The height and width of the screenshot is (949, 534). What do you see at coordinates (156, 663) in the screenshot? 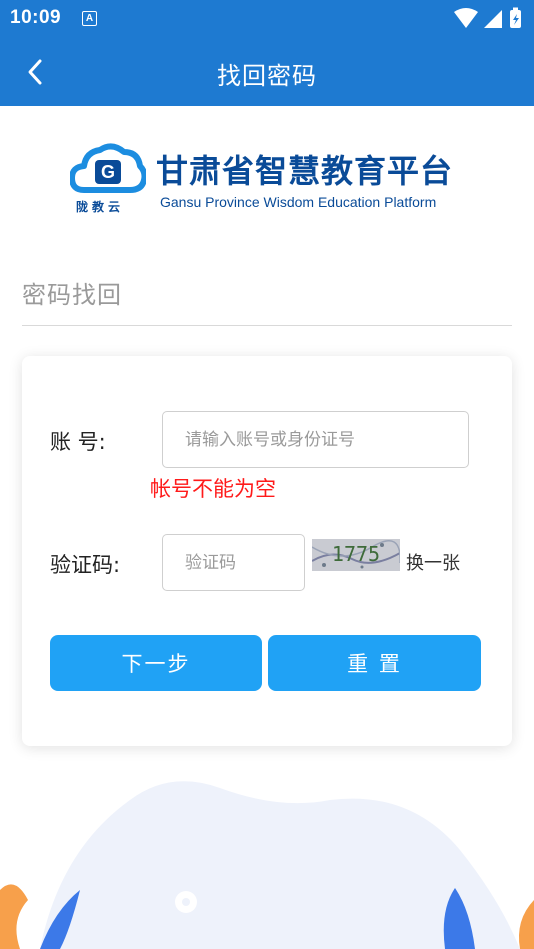
I see `next-button: 下一步` at bounding box center [156, 663].